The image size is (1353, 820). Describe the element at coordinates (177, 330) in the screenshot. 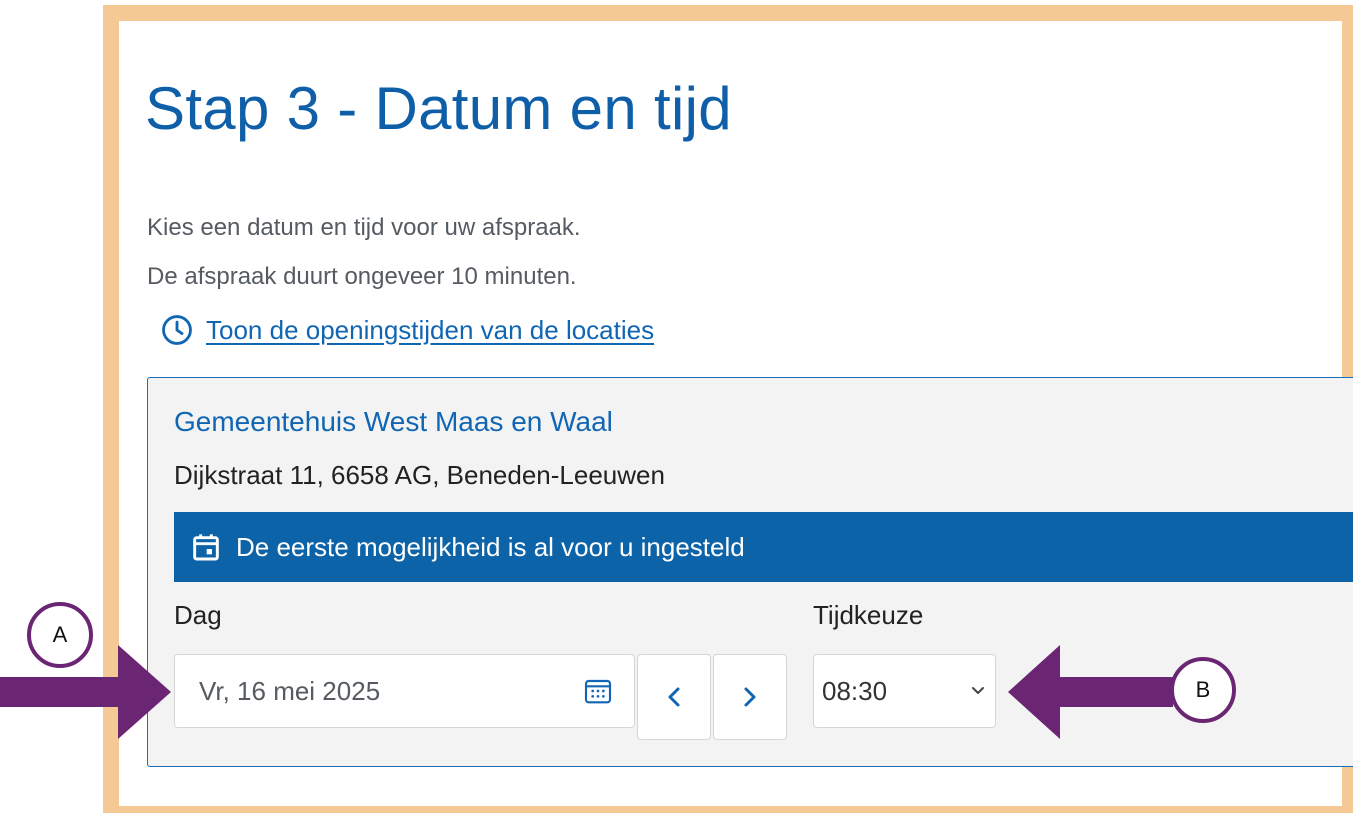

I see `clock-icon` at that location.